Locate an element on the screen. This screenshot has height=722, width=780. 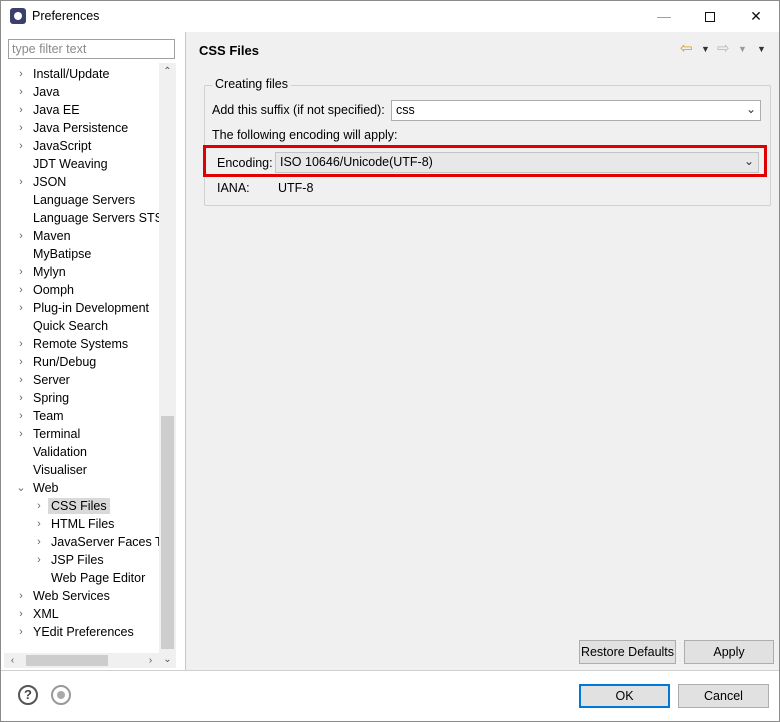
filter-input is located at coordinates (91, 49).